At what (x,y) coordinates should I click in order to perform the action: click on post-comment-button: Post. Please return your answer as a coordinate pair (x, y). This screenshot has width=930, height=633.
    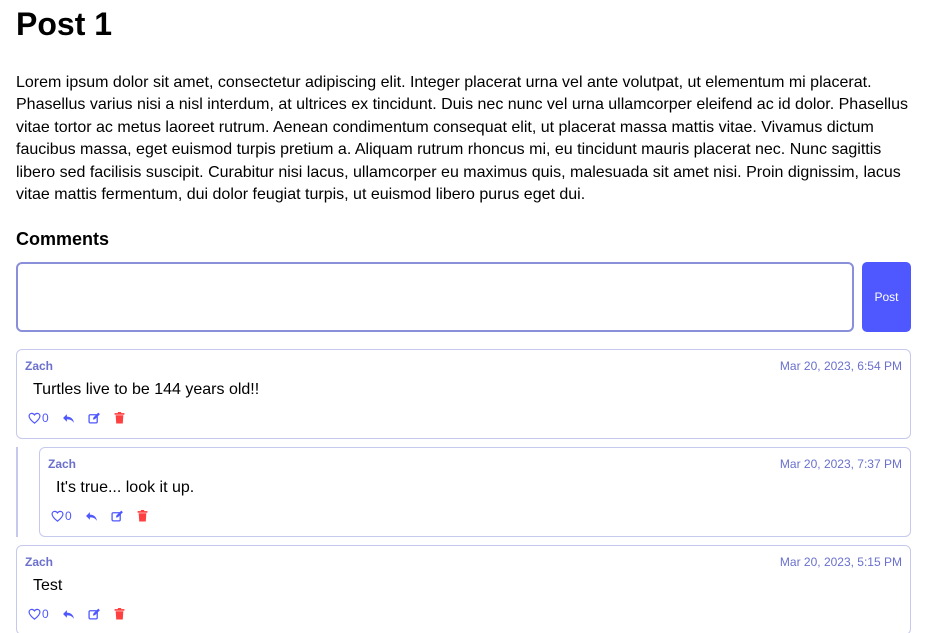
    Looking at the image, I should click on (886, 297).